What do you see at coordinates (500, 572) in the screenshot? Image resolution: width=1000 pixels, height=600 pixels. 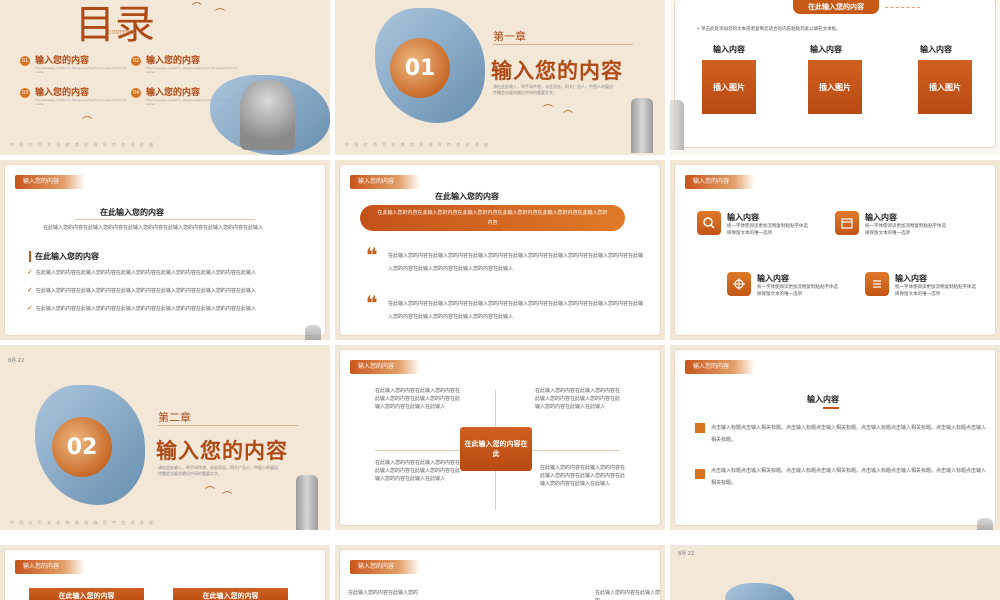 I see `slide-partial-text: 输入您的内容 在此输入您的内容在此输入您的 在此输入您的内容在此输入您的` at bounding box center [500, 572].